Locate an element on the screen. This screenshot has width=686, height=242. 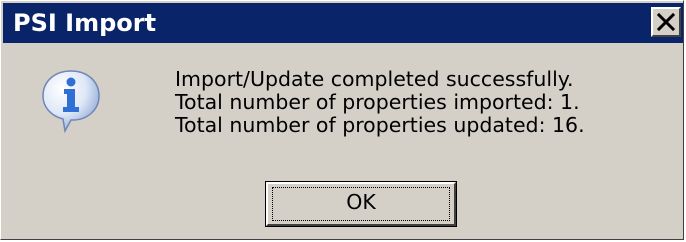
info-icon is located at coordinates (71, 101).